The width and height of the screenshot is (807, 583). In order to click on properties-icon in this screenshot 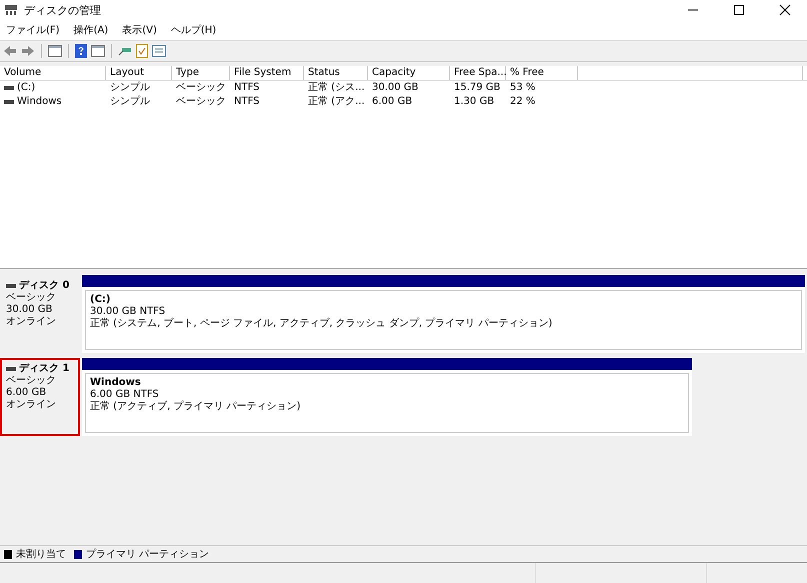, I will do `click(159, 51)`.